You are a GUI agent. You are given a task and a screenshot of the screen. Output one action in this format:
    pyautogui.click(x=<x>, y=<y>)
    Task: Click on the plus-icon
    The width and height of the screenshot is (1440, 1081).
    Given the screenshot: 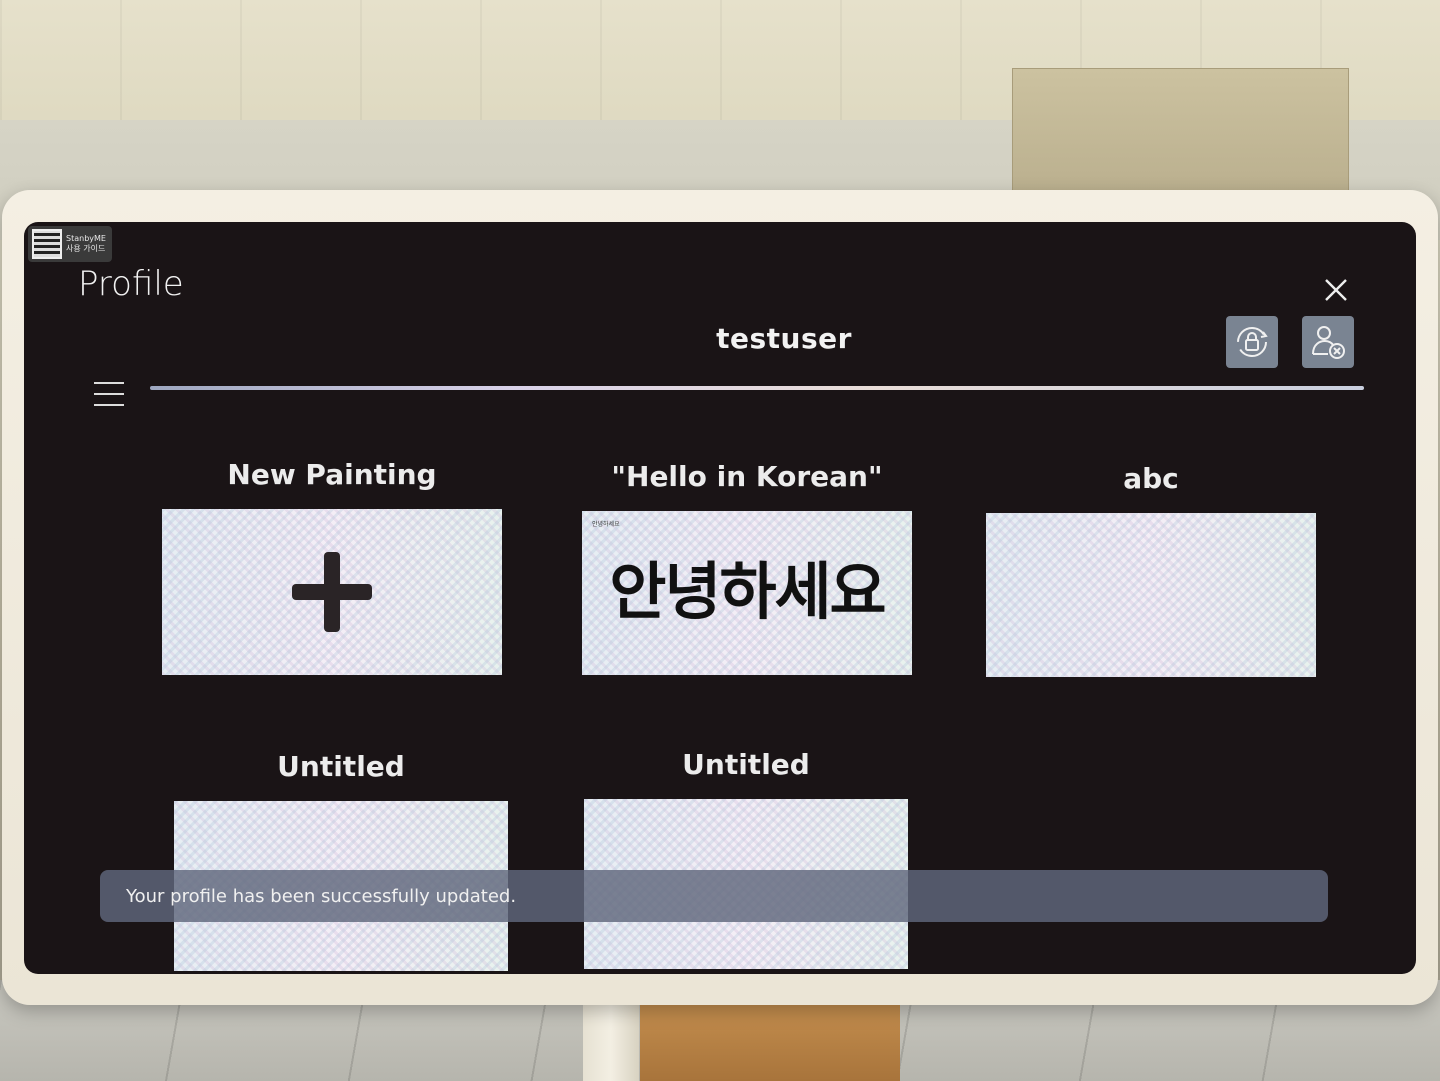 What is the action you would take?
    pyautogui.click(x=332, y=592)
    